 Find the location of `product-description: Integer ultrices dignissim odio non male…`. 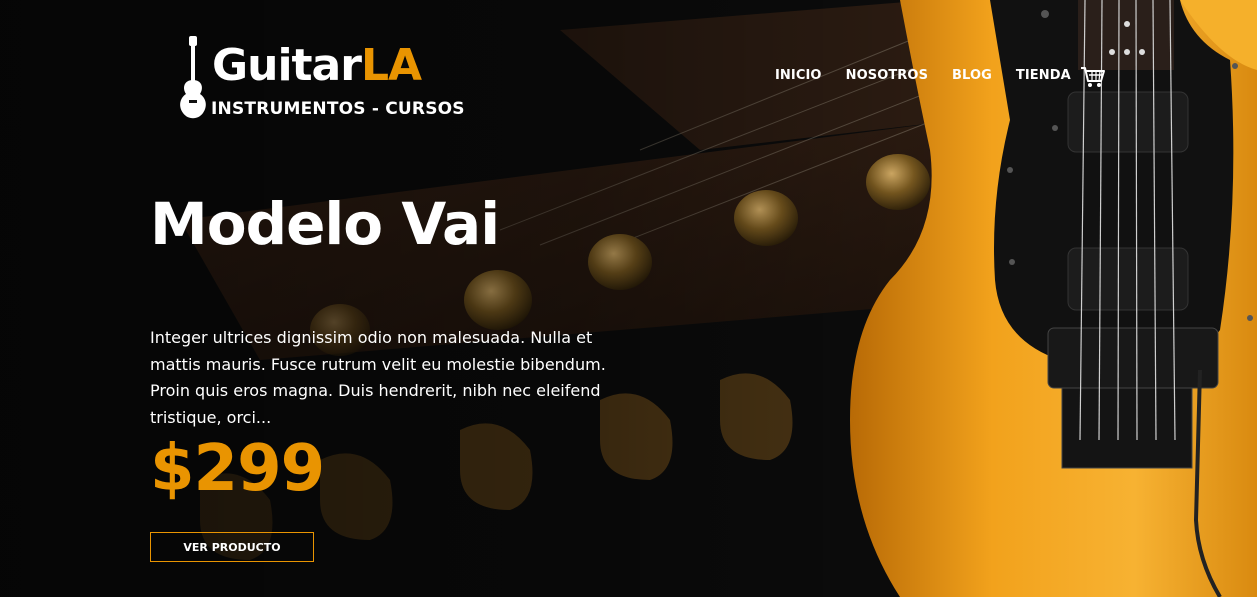

product-description: Integer ultrices dignissim odio non male… is located at coordinates (378, 377).